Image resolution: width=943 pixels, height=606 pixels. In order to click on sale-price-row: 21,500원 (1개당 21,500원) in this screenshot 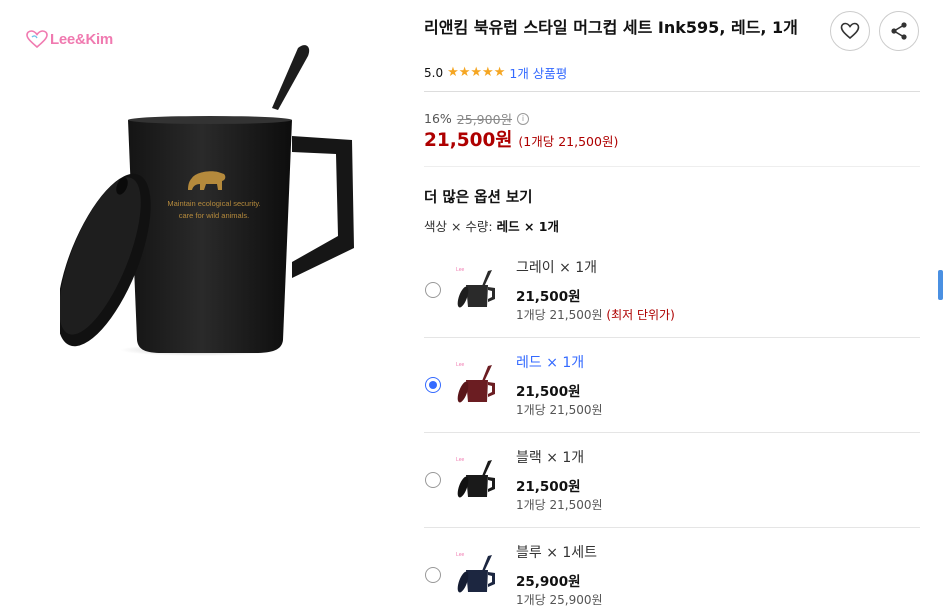, I will do `click(521, 139)`.